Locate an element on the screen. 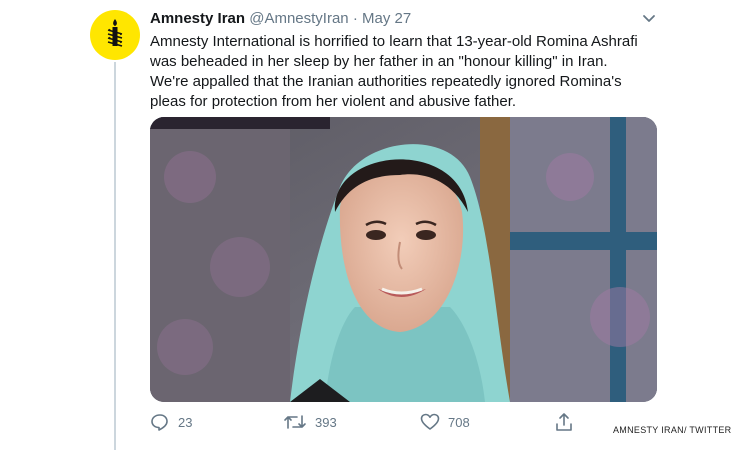  chevron-down-icon is located at coordinates (649, 18).